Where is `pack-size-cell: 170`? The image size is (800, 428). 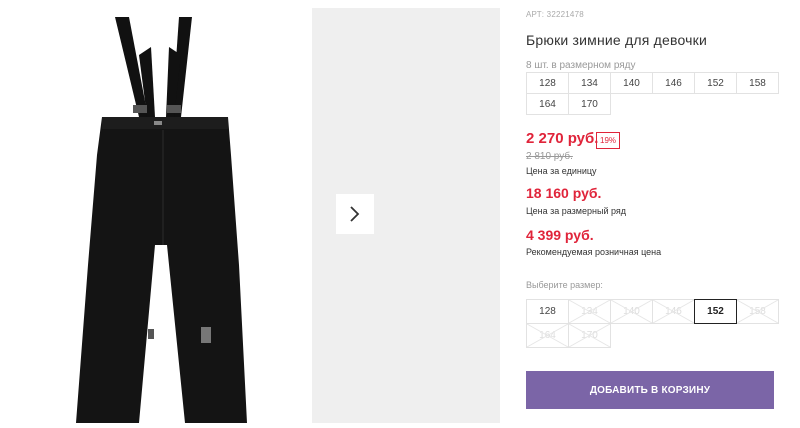 pack-size-cell: 170 is located at coordinates (589, 104).